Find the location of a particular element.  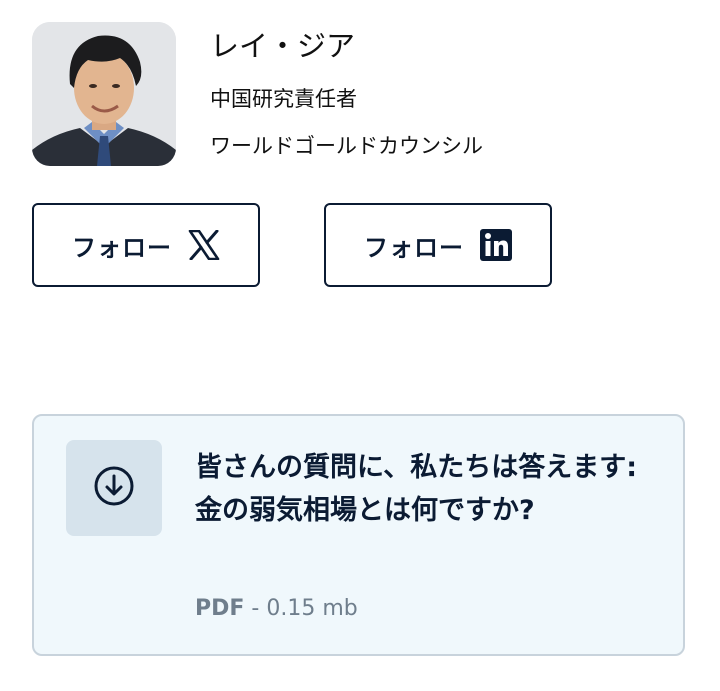

download-circle-icon is located at coordinates (114, 488).